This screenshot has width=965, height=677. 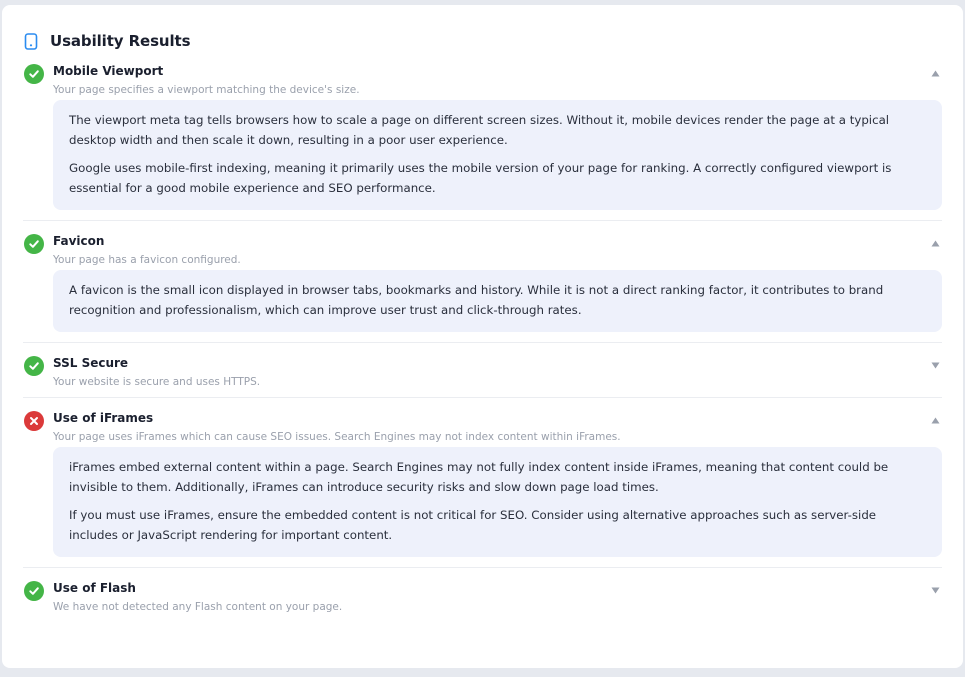 I want to click on result-item-description: Your page has a favicon configured., so click(x=147, y=260).